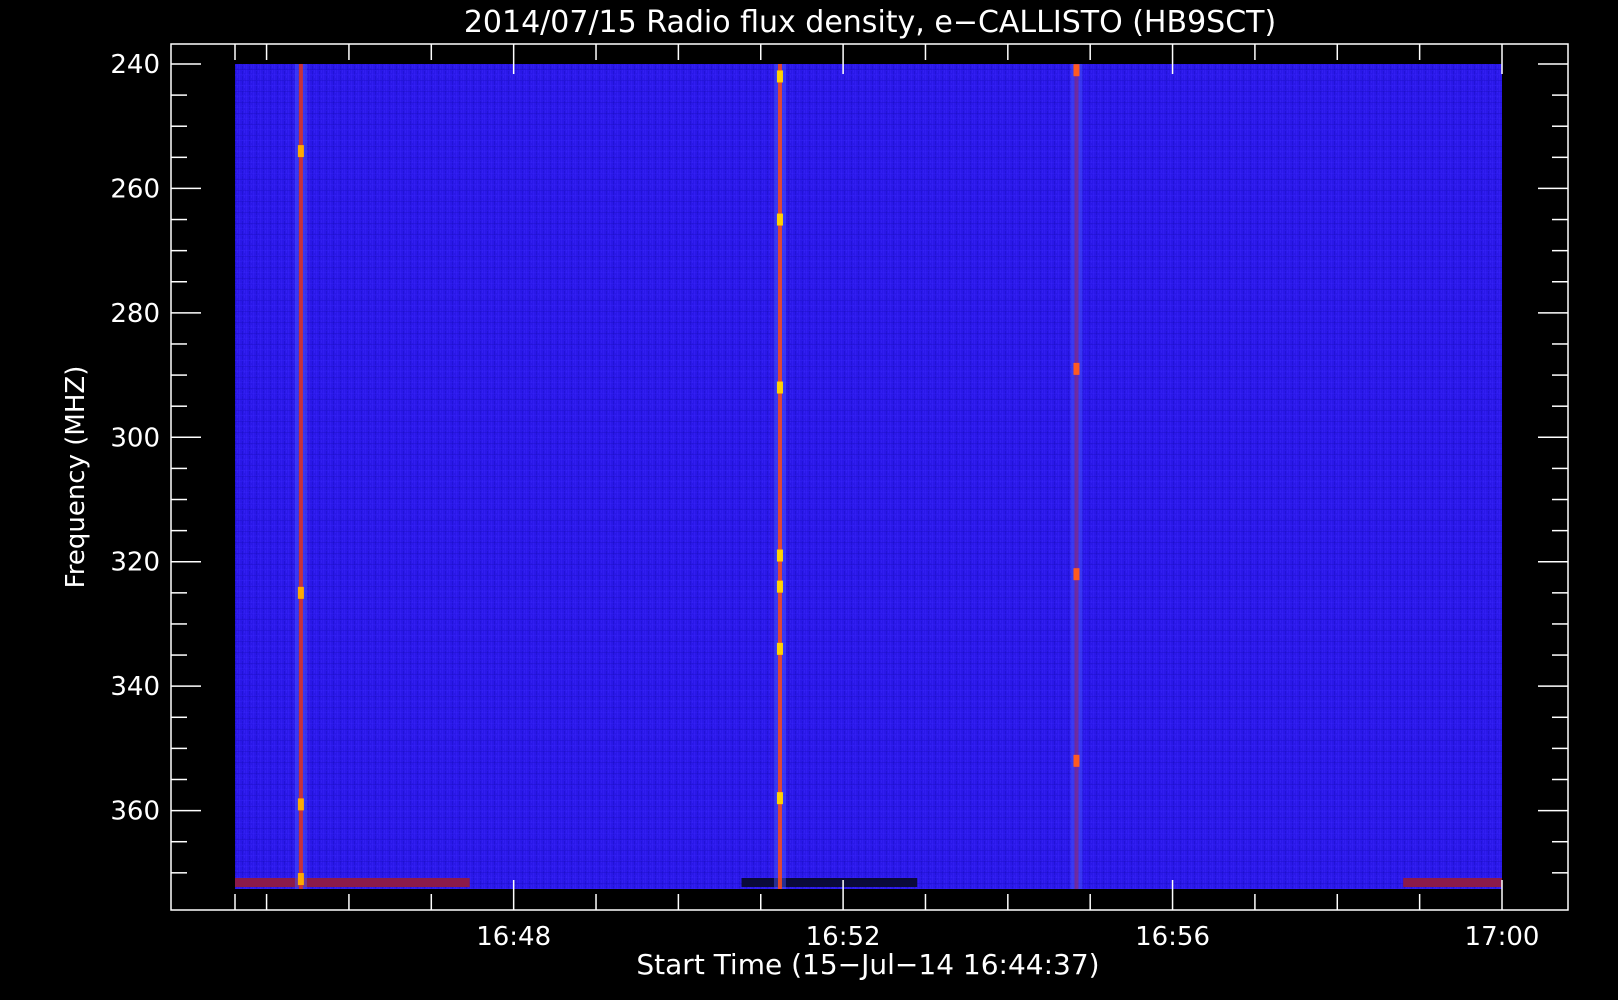  What do you see at coordinates (1172, 937) in the screenshot?
I see `x-tick-label: 16:56` at bounding box center [1172, 937].